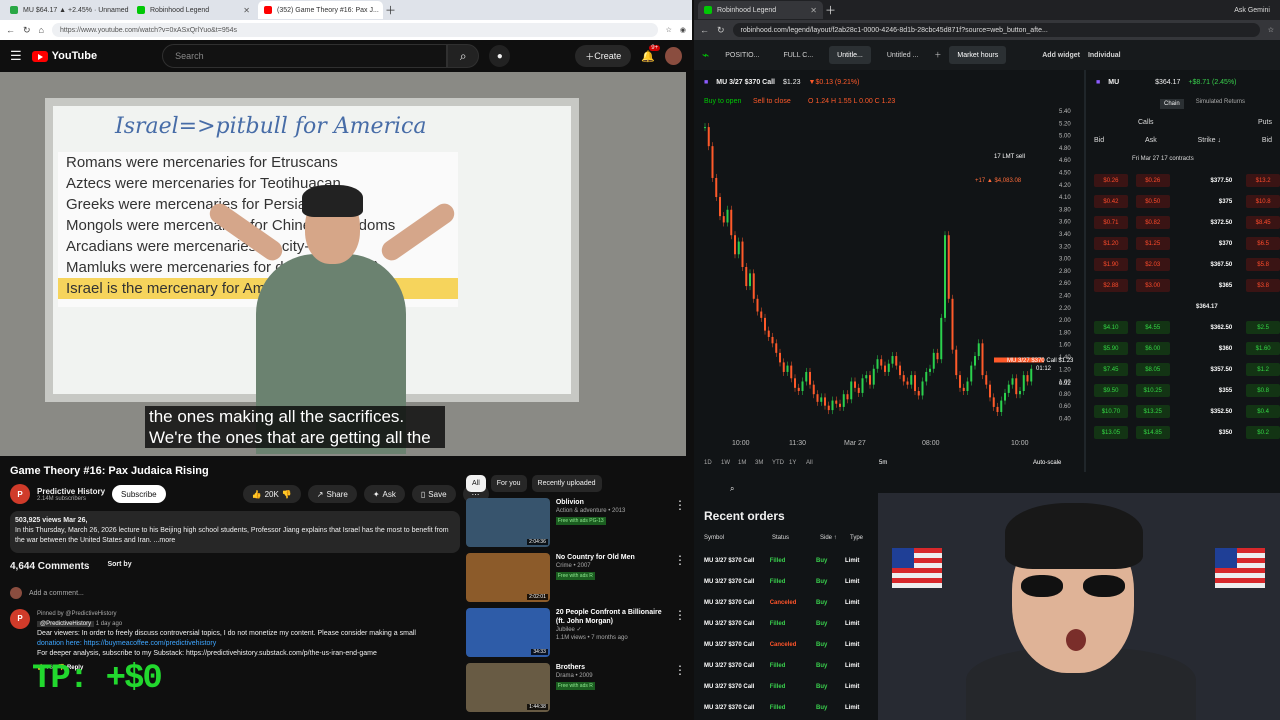 This screenshot has height=720, width=1280. What do you see at coordinates (119, 566) in the screenshot?
I see `sort-comments-button: Sort by` at bounding box center [119, 566].